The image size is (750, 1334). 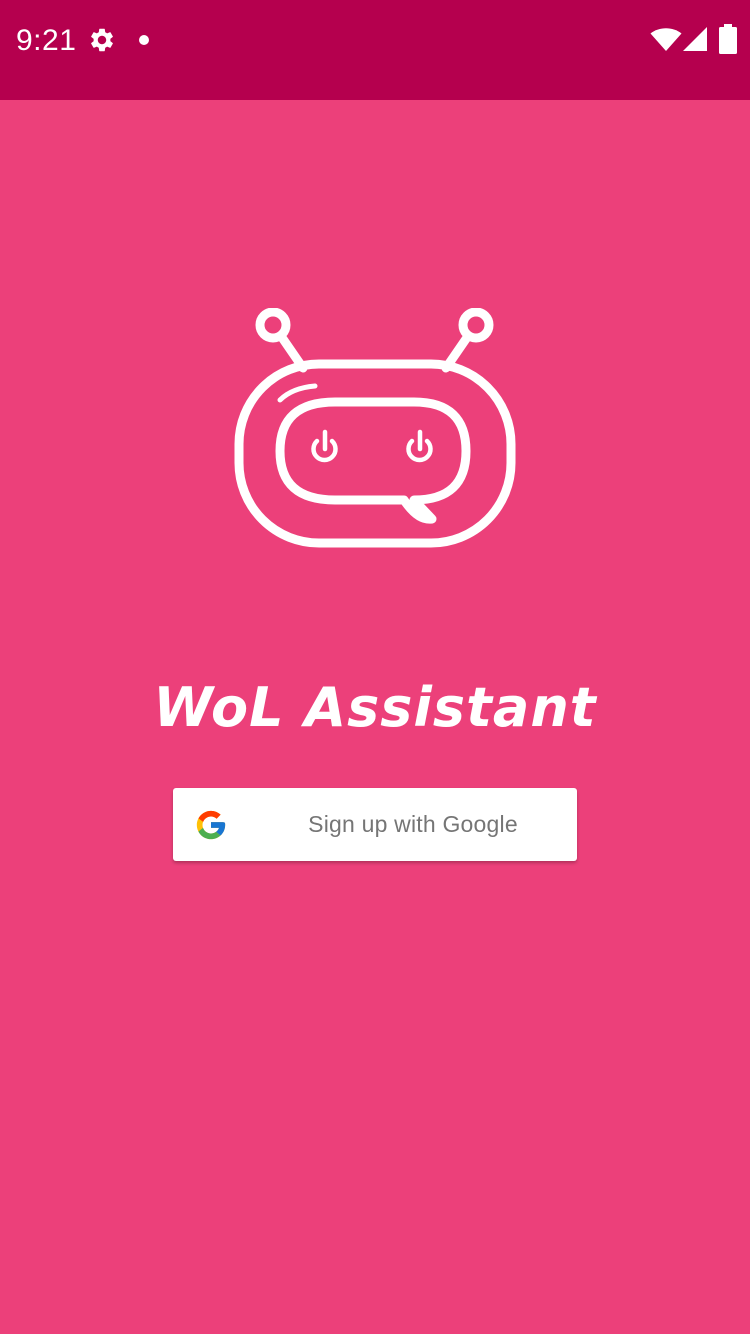 I want to click on google-g-icon, so click(x=211, y=825).